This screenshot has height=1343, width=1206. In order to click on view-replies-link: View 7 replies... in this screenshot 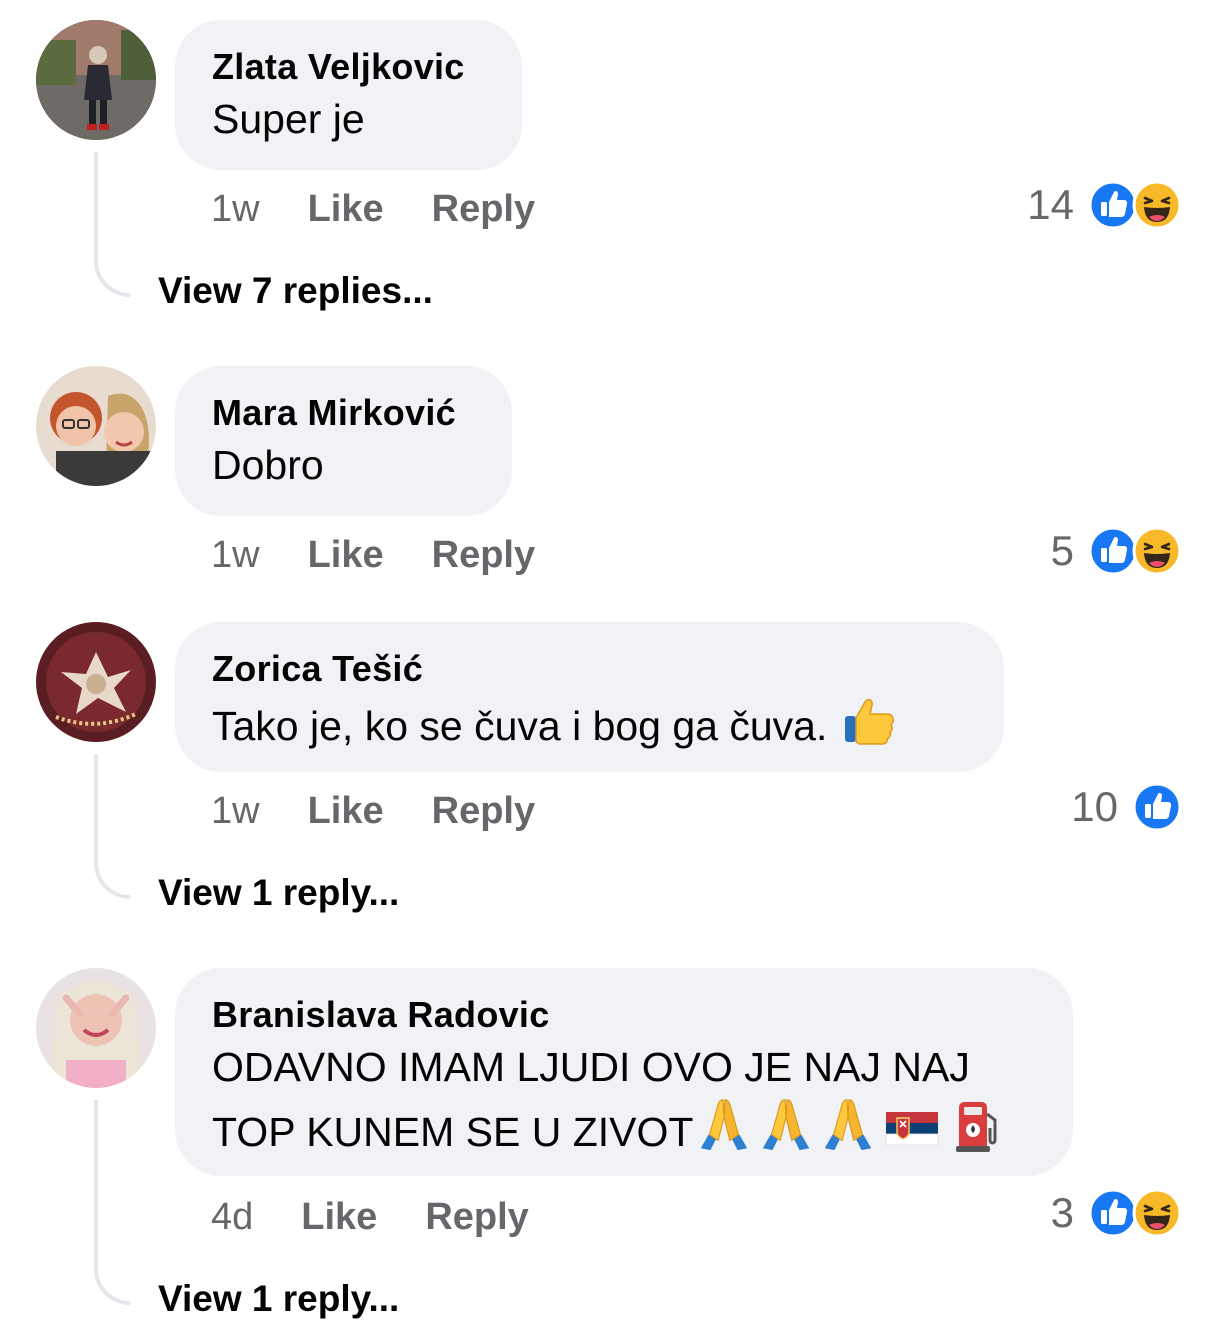, I will do `click(295, 291)`.